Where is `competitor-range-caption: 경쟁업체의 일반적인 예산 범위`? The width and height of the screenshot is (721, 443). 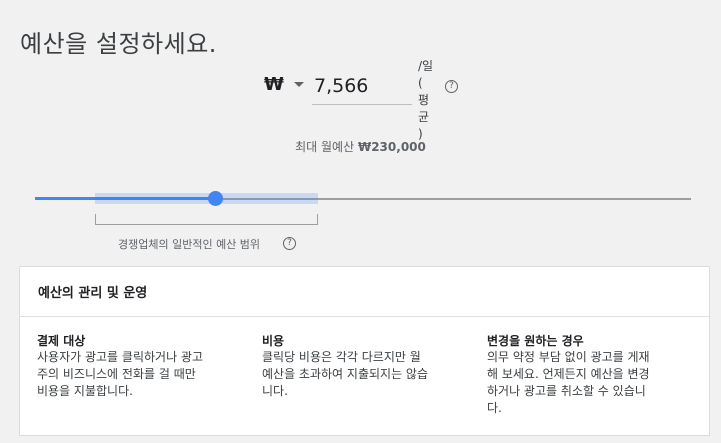 competitor-range-caption: 경쟁업체의 일반적인 예산 범위 is located at coordinates (189, 244).